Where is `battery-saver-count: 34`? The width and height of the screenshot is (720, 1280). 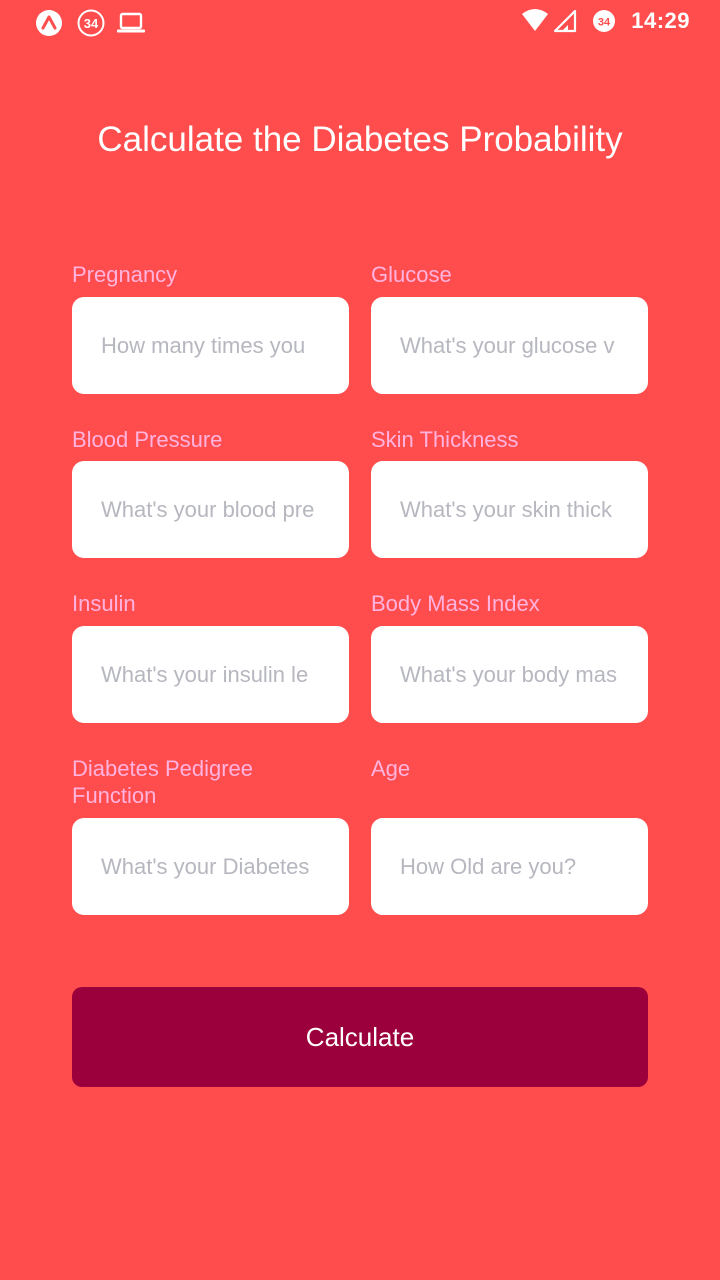 battery-saver-count: 34 is located at coordinates (604, 23).